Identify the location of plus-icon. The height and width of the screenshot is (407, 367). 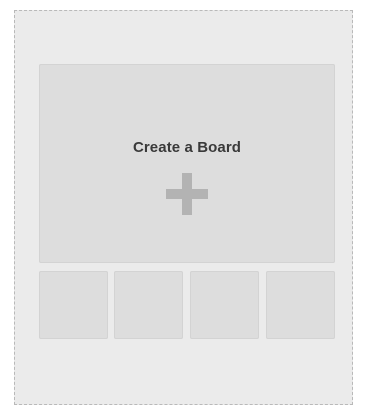
(187, 194).